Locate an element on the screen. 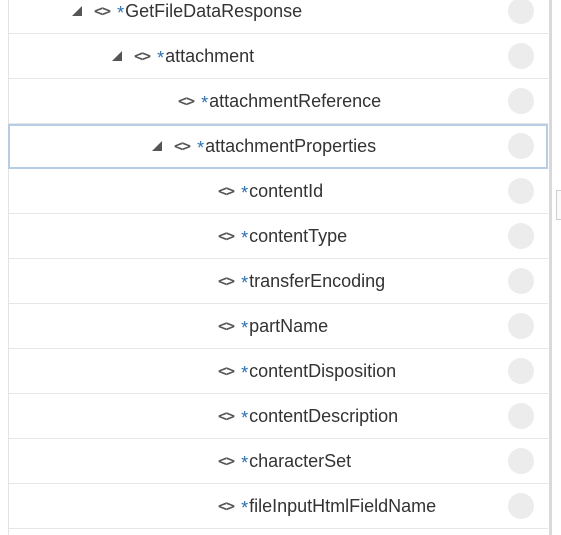 The width and height of the screenshot is (561, 535). vertical-scrollbar is located at coordinates (550, 267).